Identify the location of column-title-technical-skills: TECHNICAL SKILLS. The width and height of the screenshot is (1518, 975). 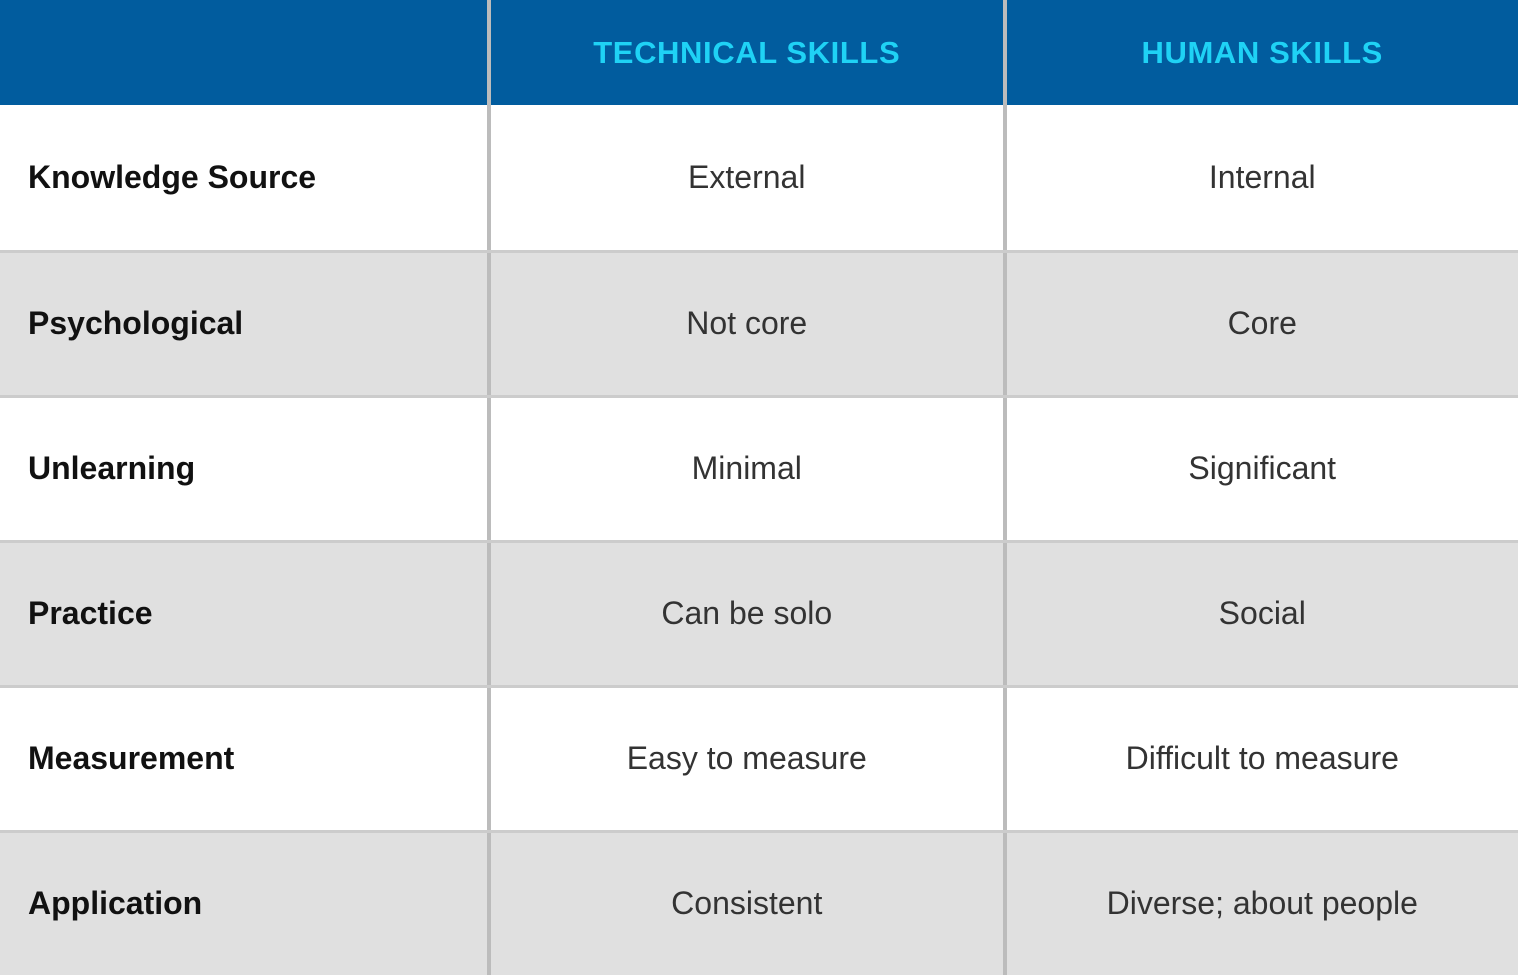
(747, 52).